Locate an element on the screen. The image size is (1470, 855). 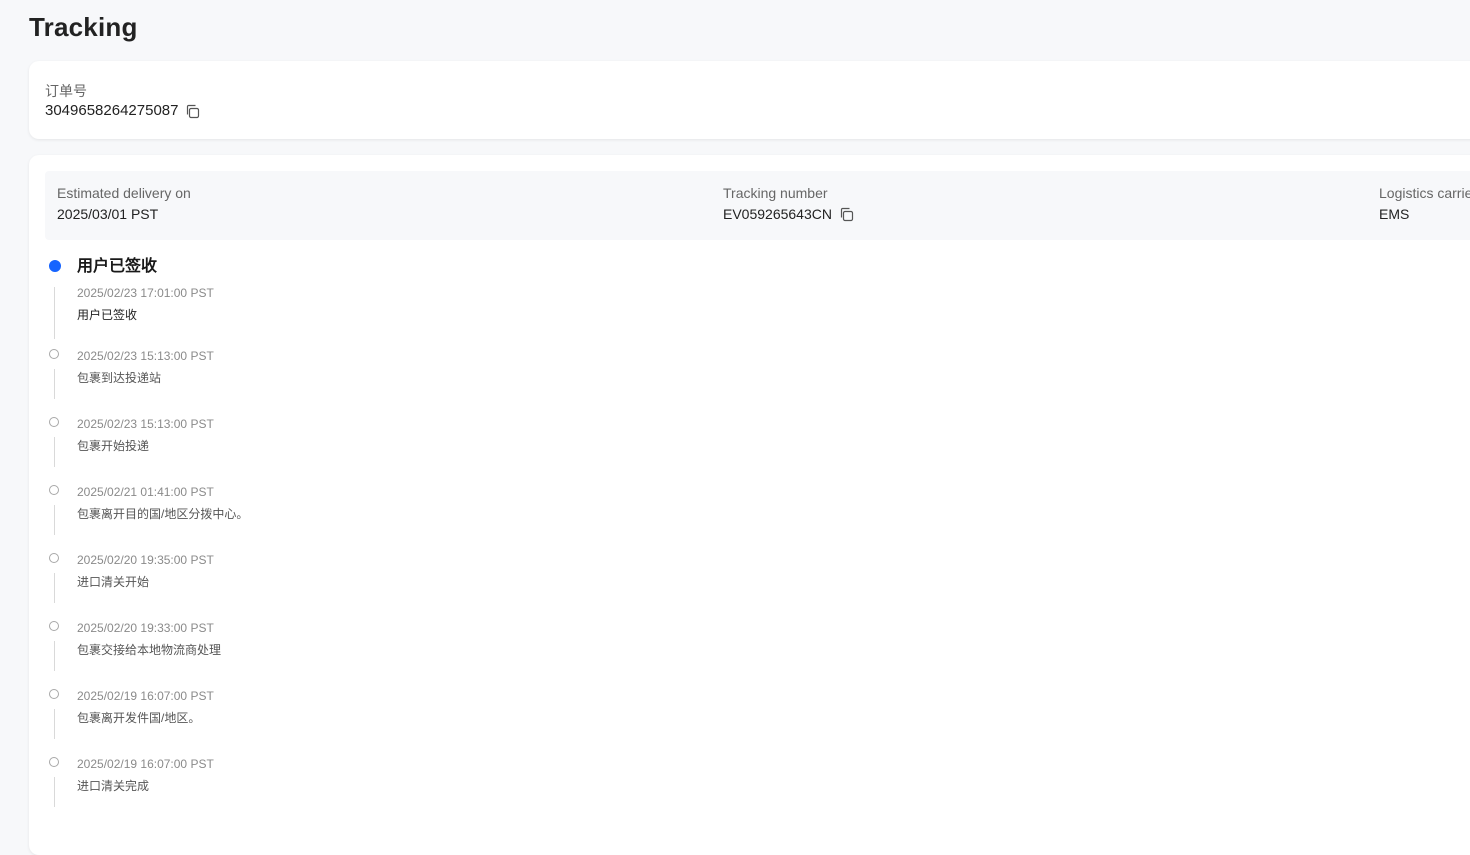
estimated-delivery-value: 2025/03/01 PST is located at coordinates (108, 214).